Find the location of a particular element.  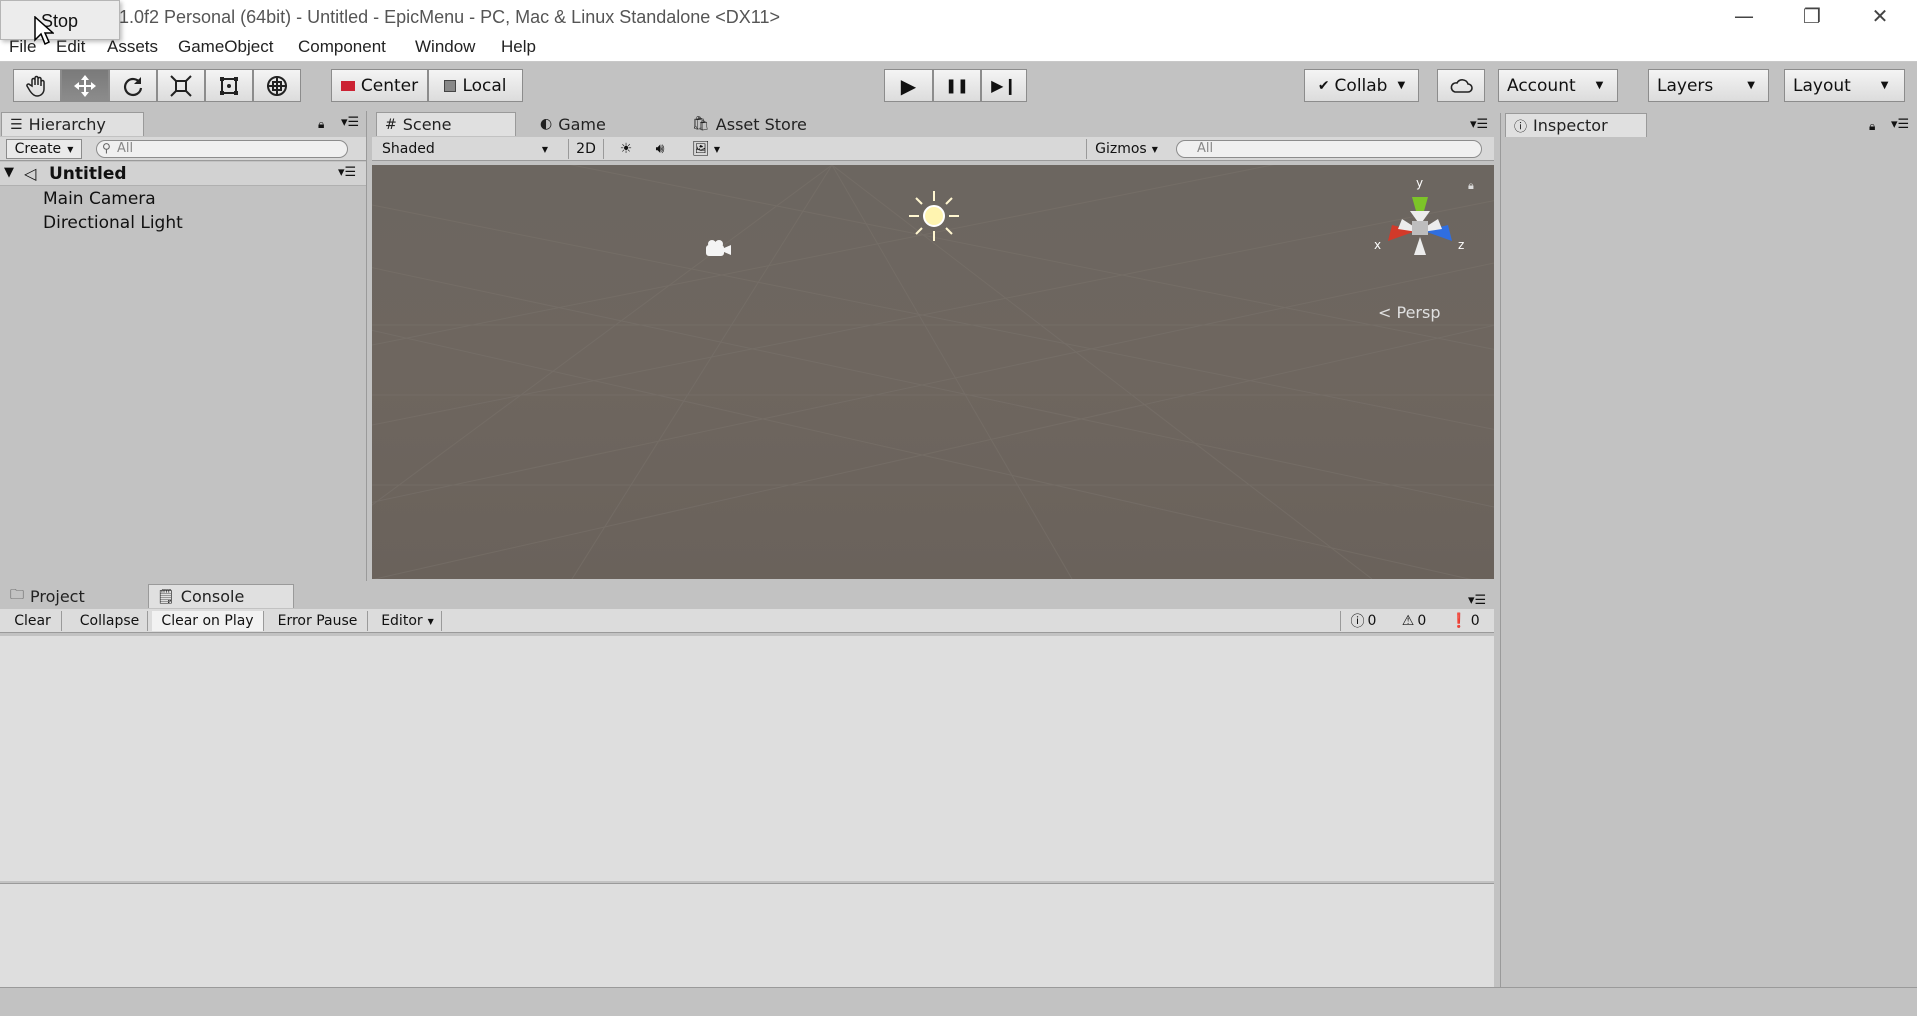

transform-tool-button is located at coordinates (277, 85).